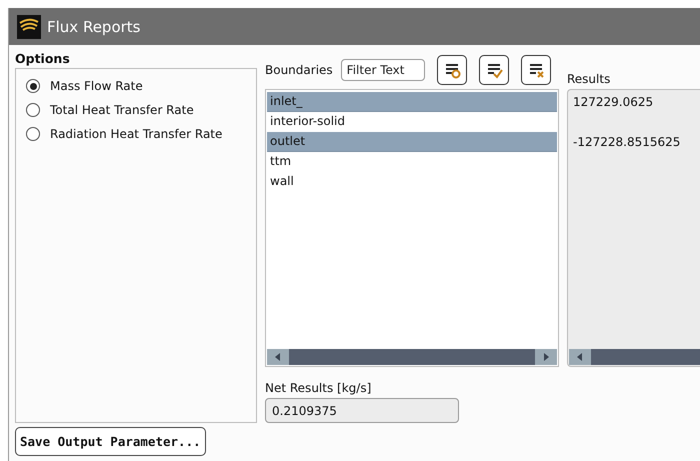 The width and height of the screenshot is (700, 461). I want to click on result-value: 127229.0625, so click(613, 102).